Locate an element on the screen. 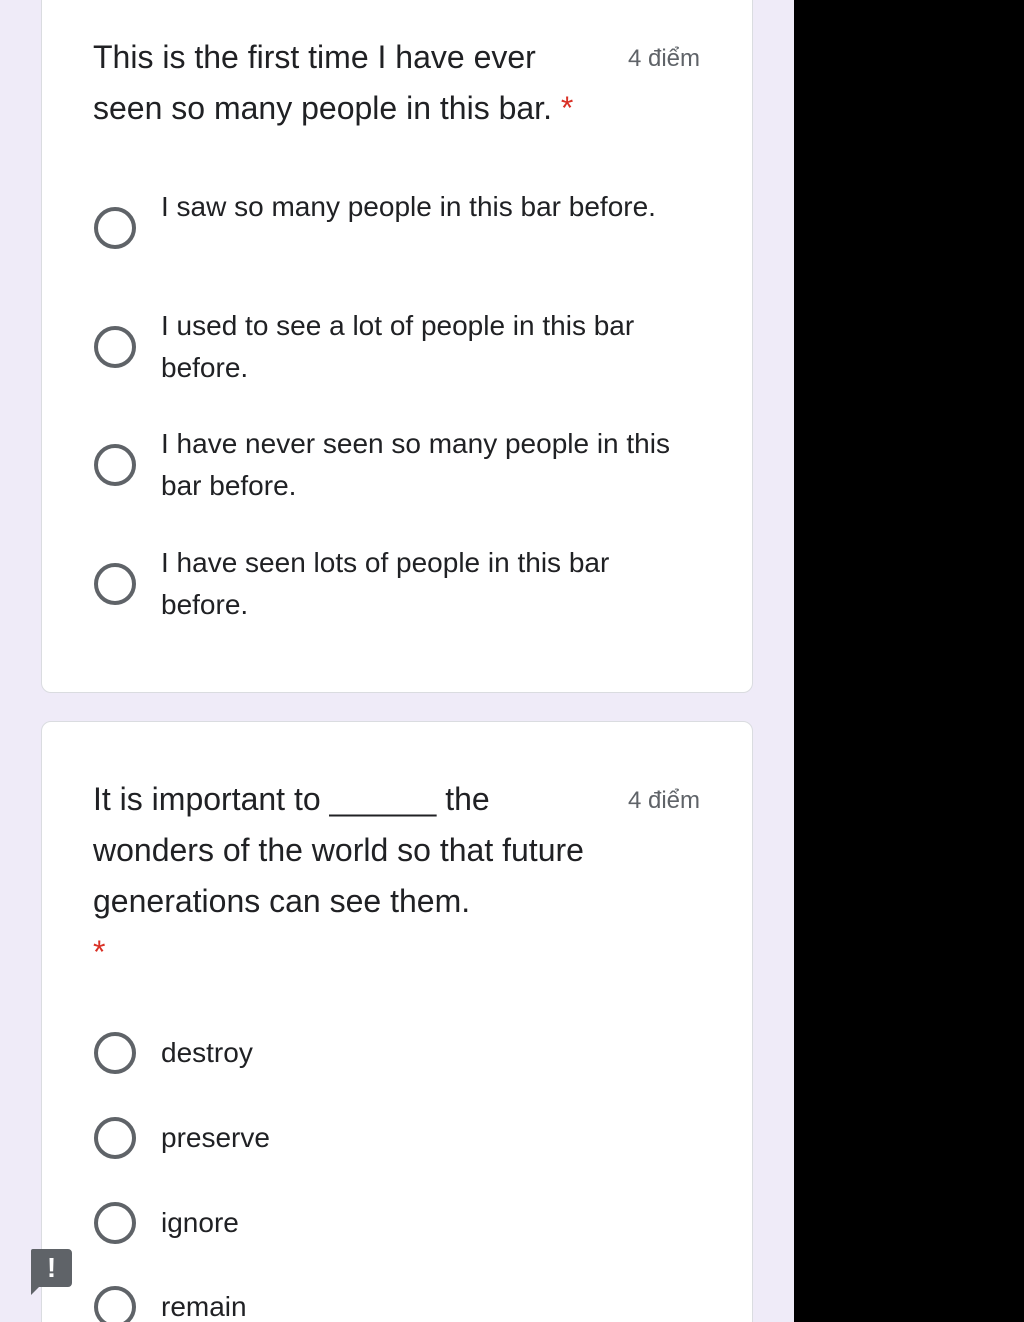 The image size is (1024, 1322). option-2-3: ignore is located at coordinates (394, 1223).